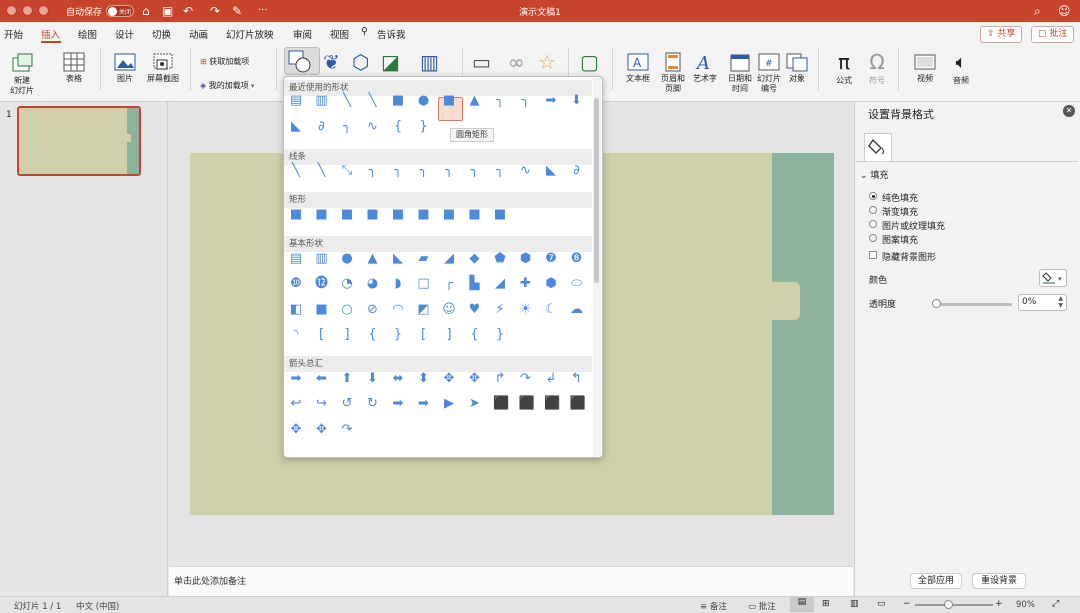  I want to click on solid-fill-radio, so click(873, 196).